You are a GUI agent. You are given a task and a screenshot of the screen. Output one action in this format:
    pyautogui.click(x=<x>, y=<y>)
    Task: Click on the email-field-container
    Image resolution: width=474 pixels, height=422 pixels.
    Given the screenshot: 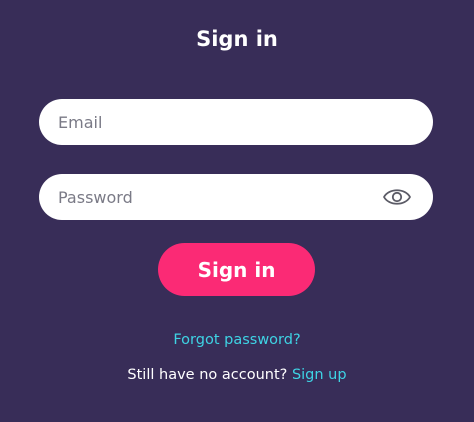 What is the action you would take?
    pyautogui.click(x=236, y=122)
    